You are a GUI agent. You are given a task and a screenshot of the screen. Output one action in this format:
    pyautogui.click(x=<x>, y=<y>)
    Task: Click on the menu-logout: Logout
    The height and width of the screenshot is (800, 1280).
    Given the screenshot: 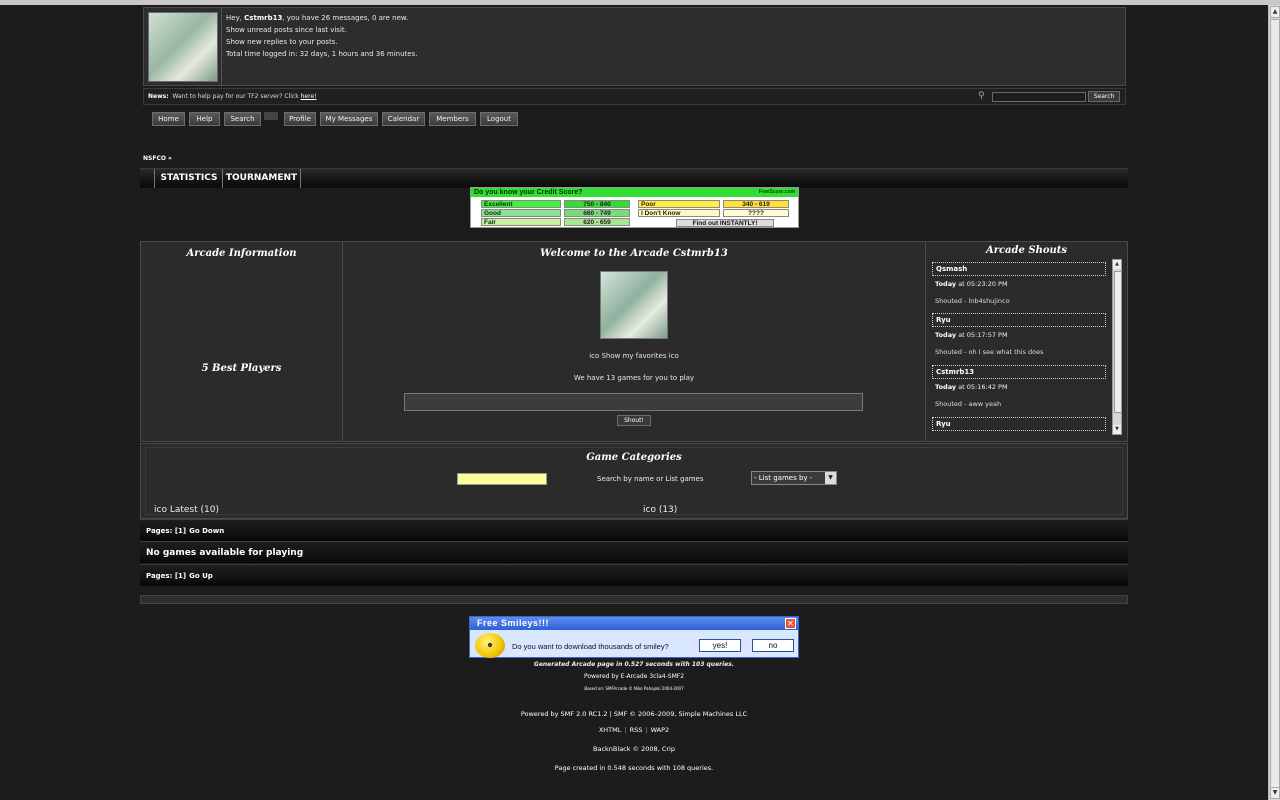 What is the action you would take?
    pyautogui.click(x=499, y=119)
    